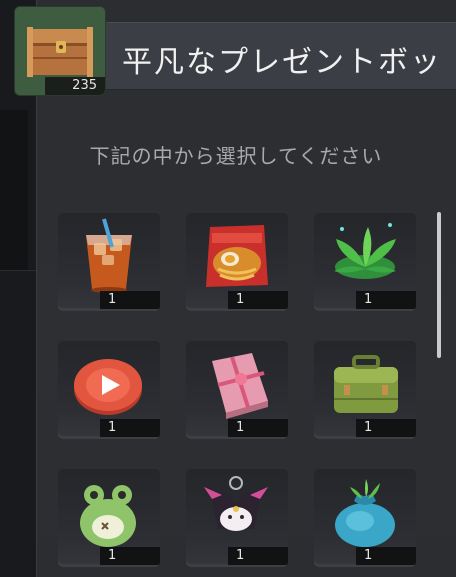 Image resolution: width=456 pixels, height=577 pixels. I want to click on red-play-token-icon, so click(108, 387).